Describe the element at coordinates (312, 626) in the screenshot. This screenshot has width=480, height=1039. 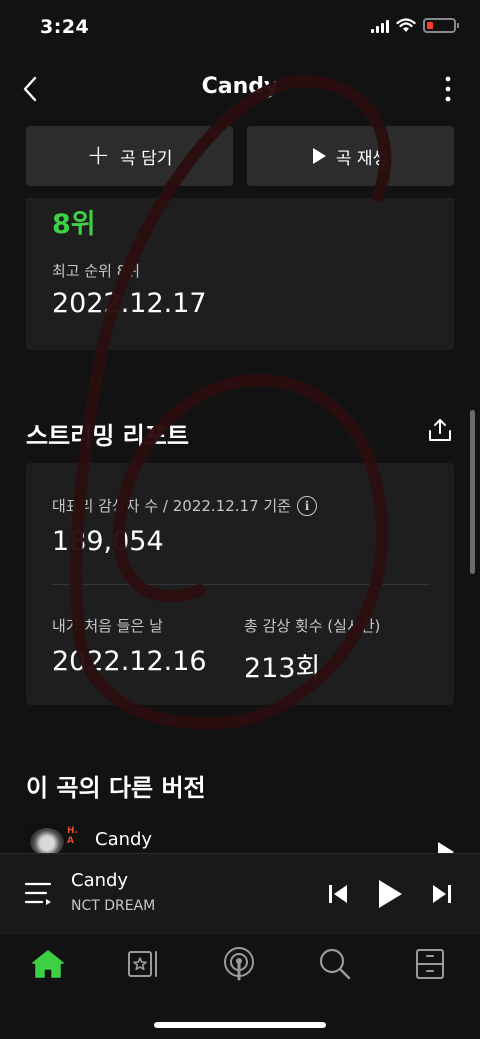
I see `total-plays-label: 총 감상 횟수 (실시간)` at that location.